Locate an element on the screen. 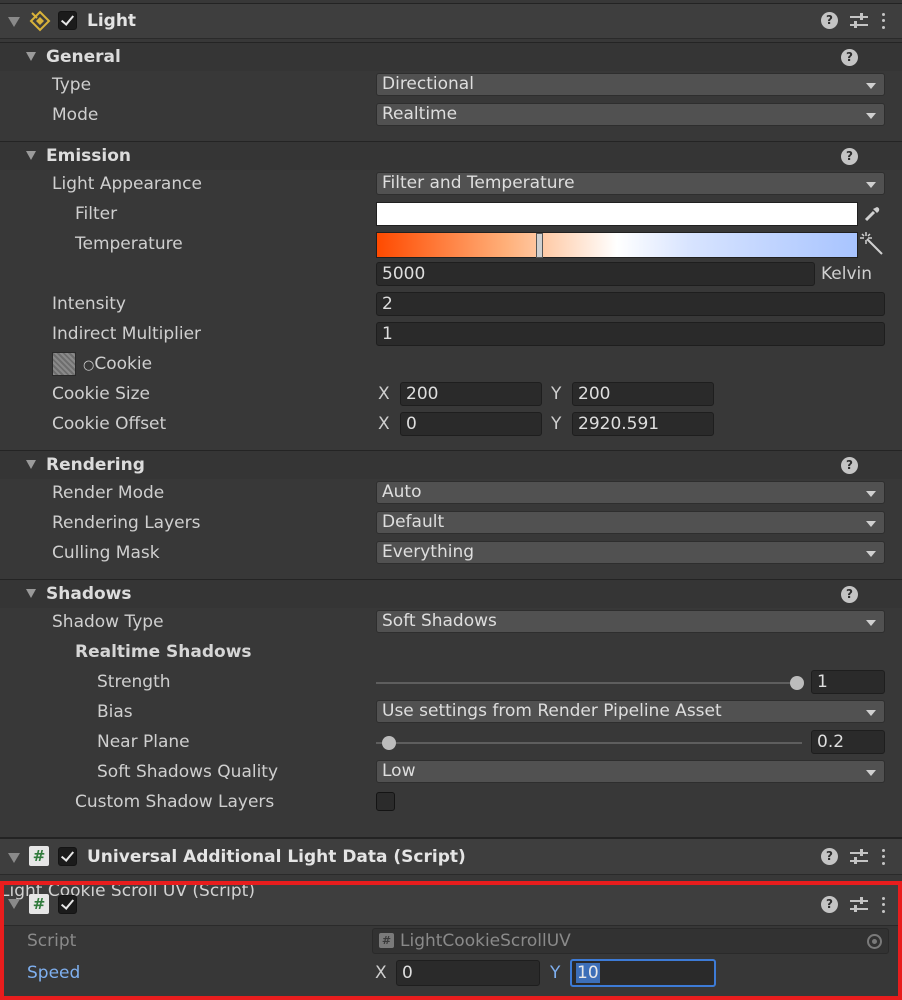 This screenshot has height=1000, width=902. light-enabled-checkbox is located at coordinates (67, 20).